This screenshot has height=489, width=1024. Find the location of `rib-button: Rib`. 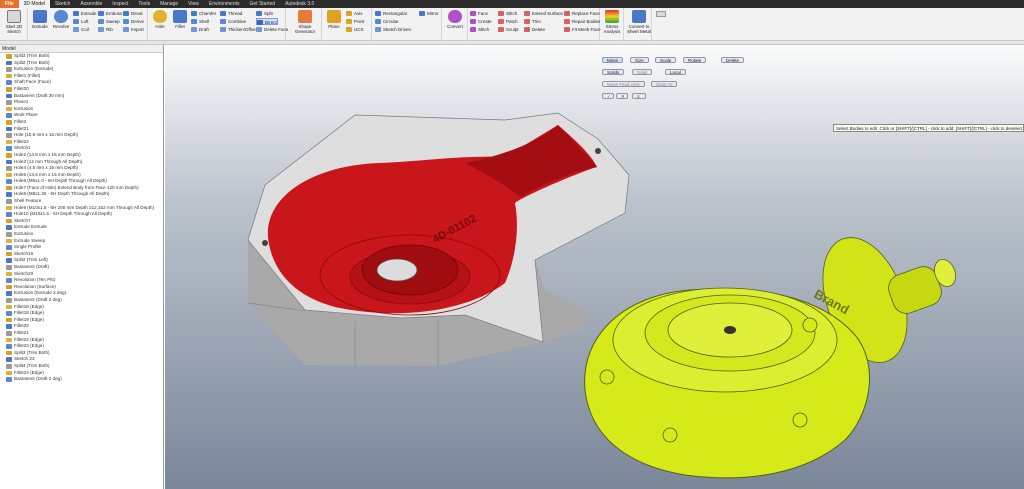

rib-button: Rib is located at coordinates (105, 29).